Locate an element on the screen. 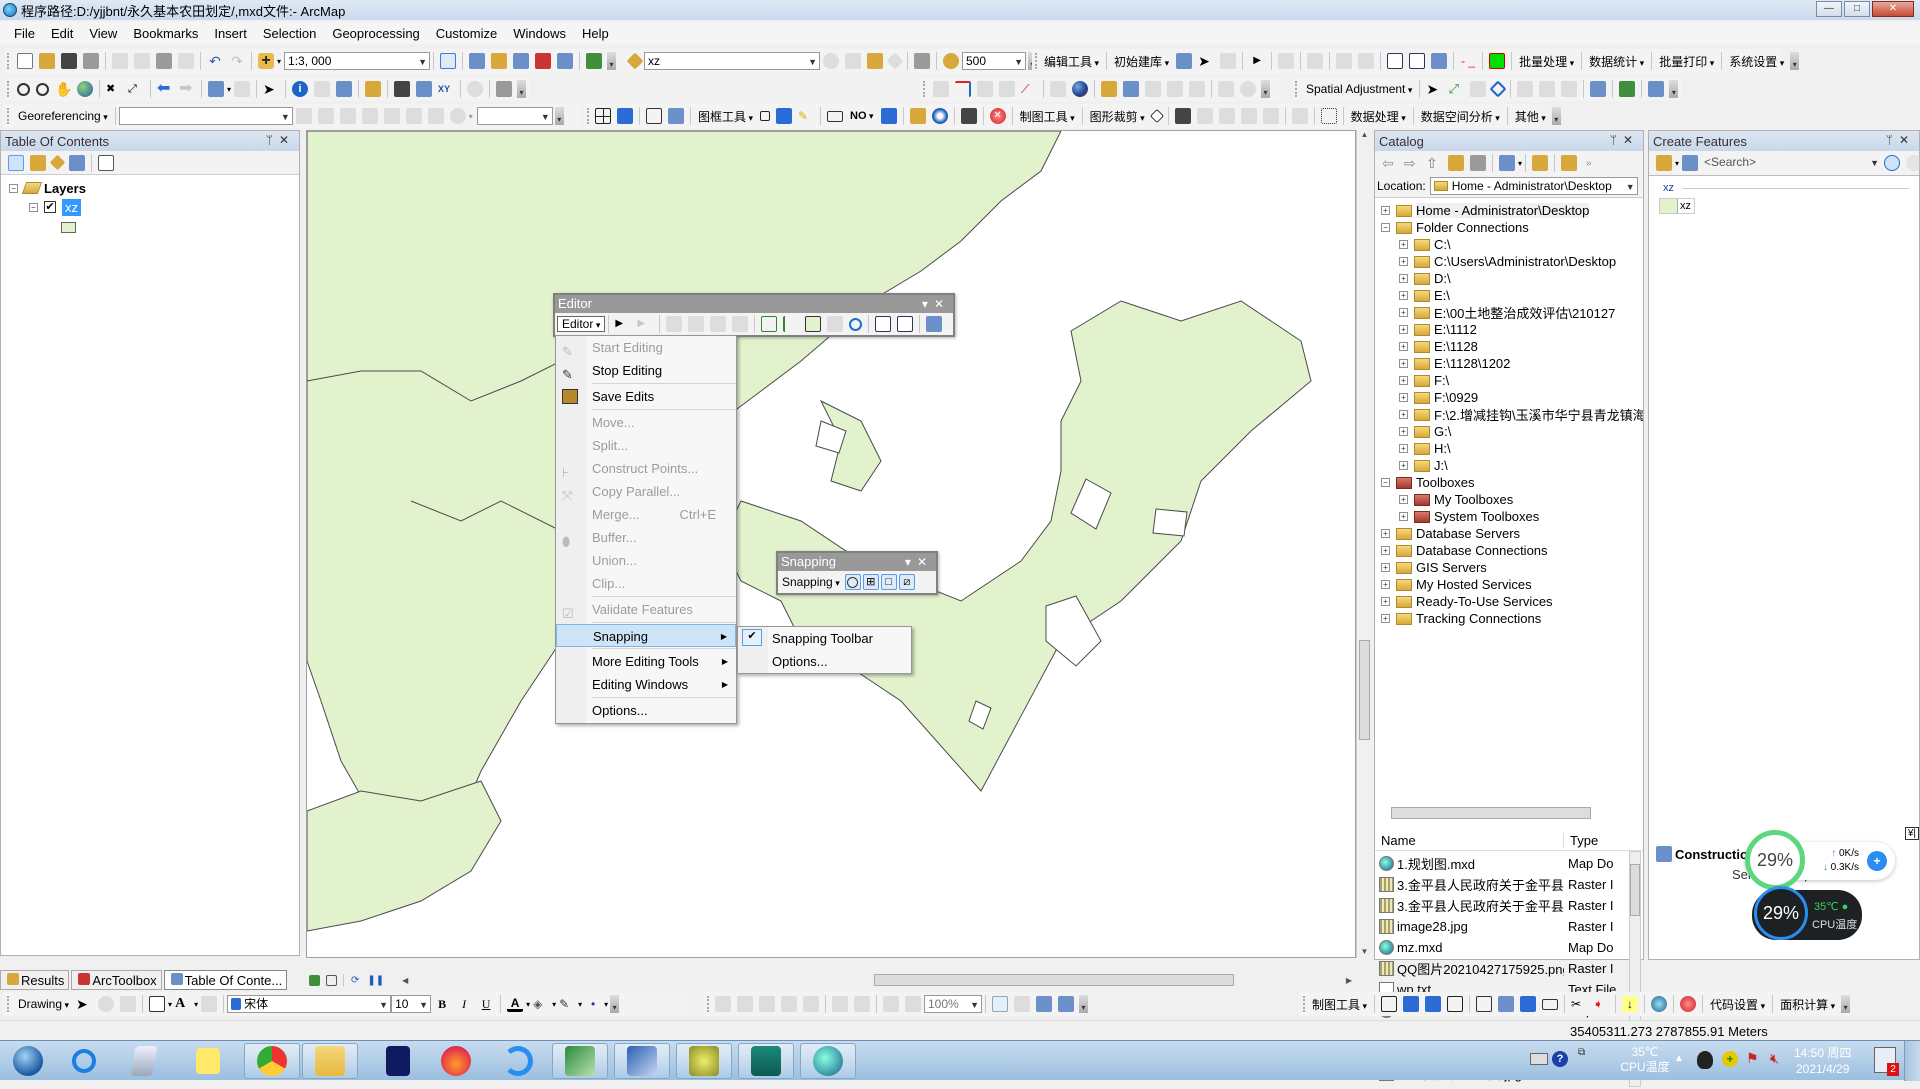  clear-search-icon is located at coordinates (1913, 163).